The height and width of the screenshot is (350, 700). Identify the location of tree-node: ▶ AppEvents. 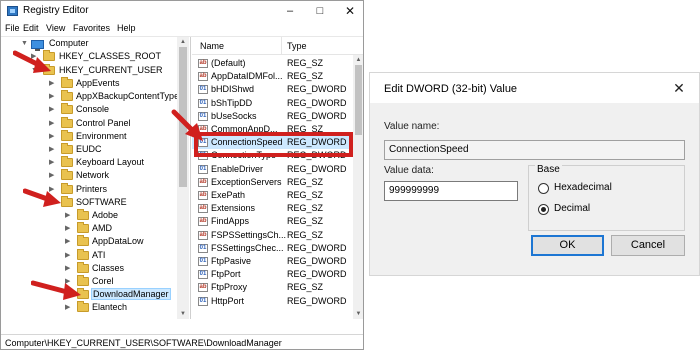
(89, 83).